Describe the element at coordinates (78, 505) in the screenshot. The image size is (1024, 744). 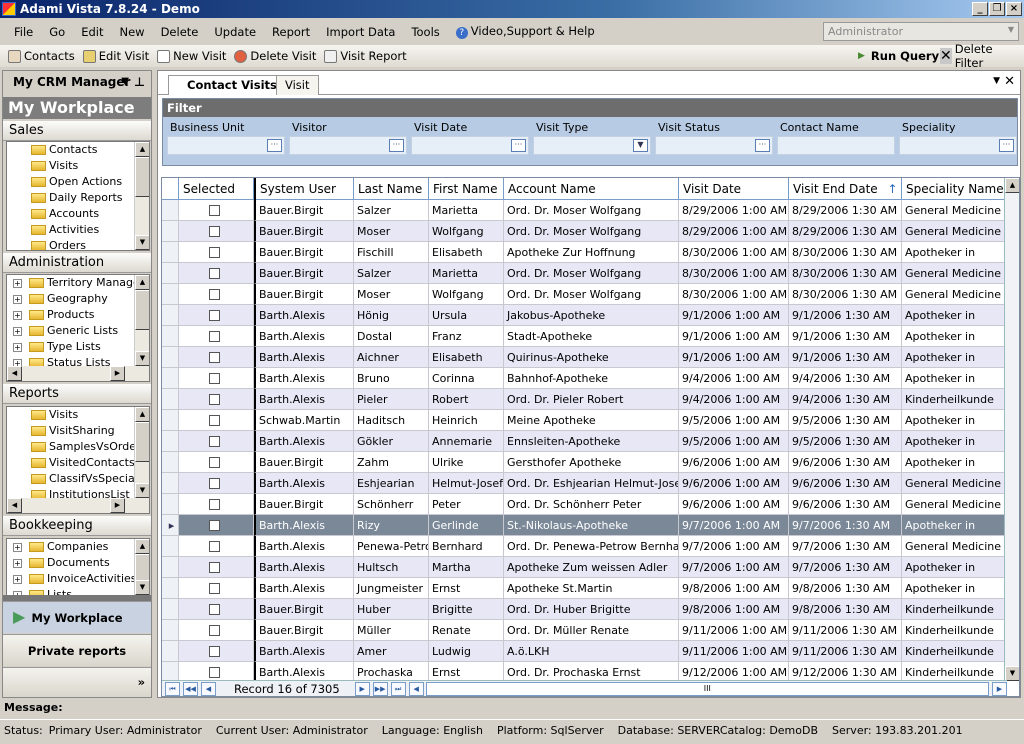
I see `horizontal-scrollbar: ◀ ▶` at that location.